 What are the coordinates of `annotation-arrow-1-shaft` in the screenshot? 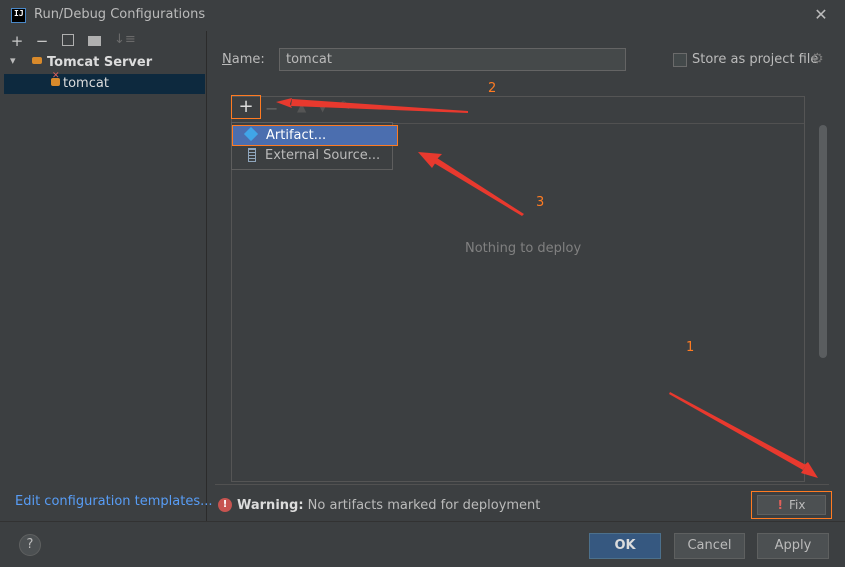 It's located at (737, 431).